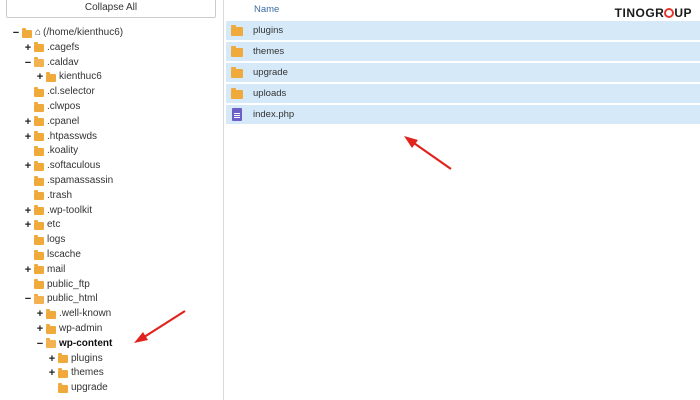 Image resolution: width=700 pixels, height=400 pixels. I want to click on file-row: plugins, so click(463, 31).